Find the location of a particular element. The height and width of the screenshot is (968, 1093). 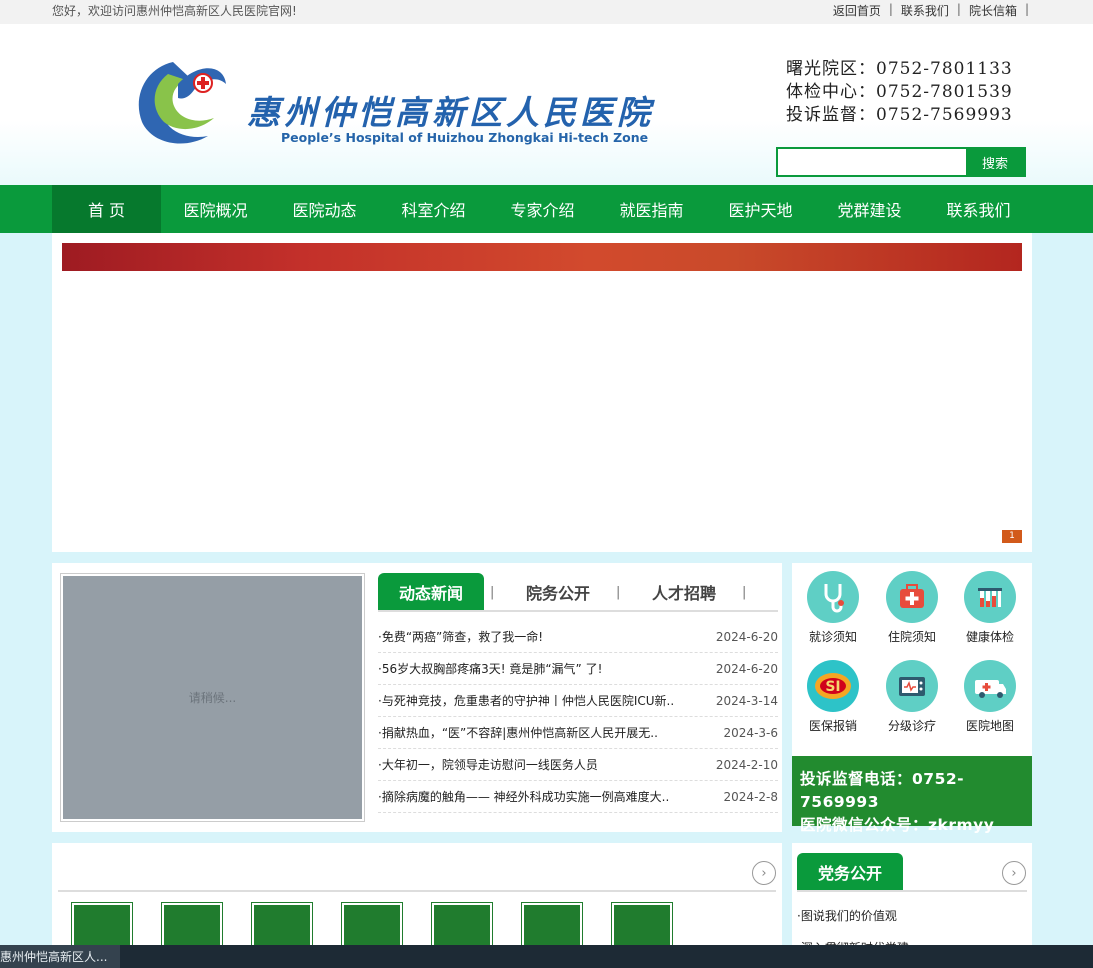

wechat-account: 医院微信公众号：zkrmyy is located at coordinates (897, 825).